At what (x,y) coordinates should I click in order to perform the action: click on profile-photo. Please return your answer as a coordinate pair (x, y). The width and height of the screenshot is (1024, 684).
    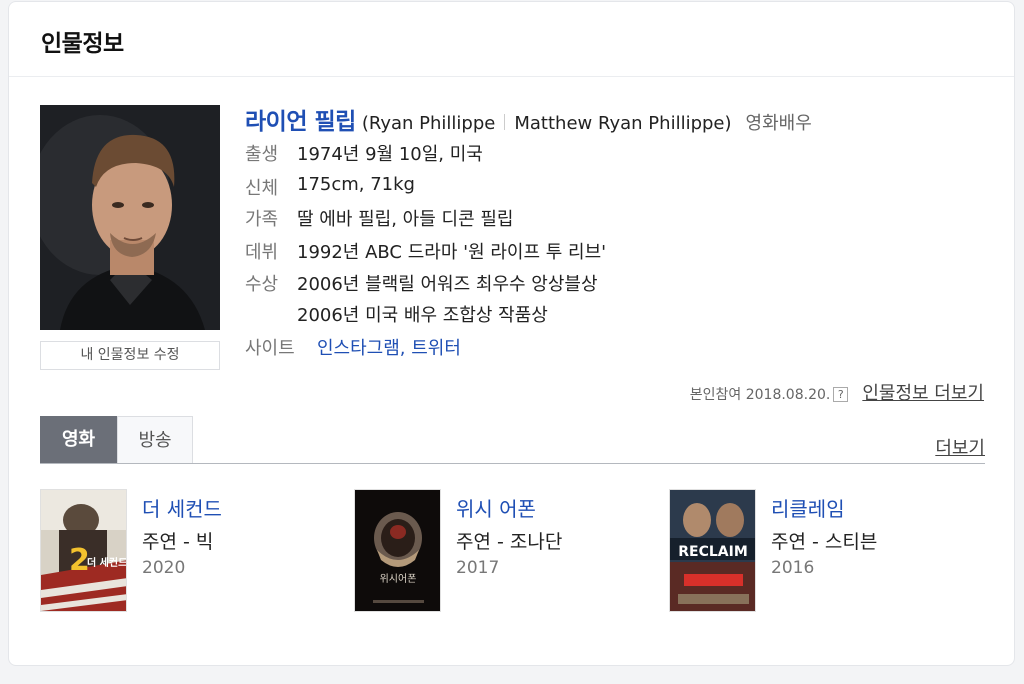
    Looking at the image, I should click on (130, 217).